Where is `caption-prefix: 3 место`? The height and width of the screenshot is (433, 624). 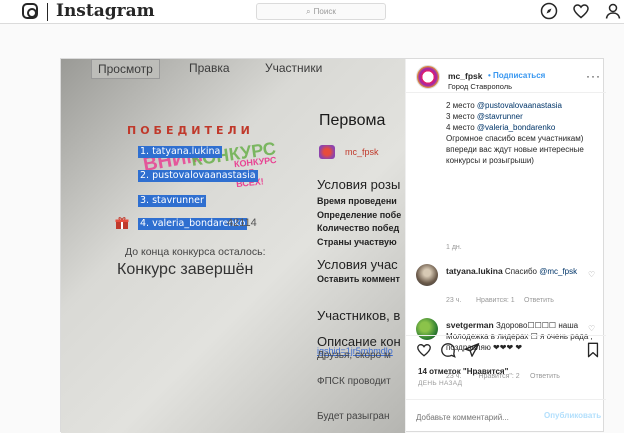 caption-prefix: 3 место is located at coordinates (461, 116).